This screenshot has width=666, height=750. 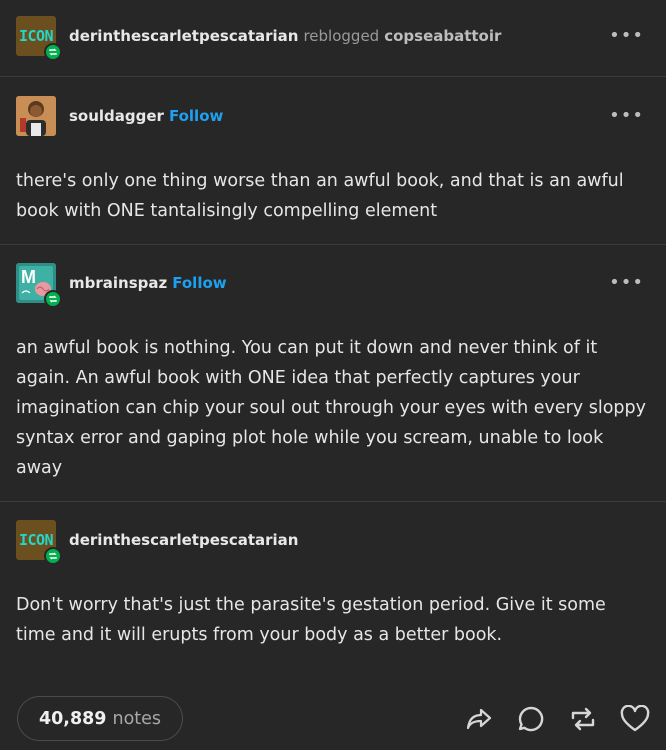 I want to click on notes-label: notes, so click(x=137, y=718).